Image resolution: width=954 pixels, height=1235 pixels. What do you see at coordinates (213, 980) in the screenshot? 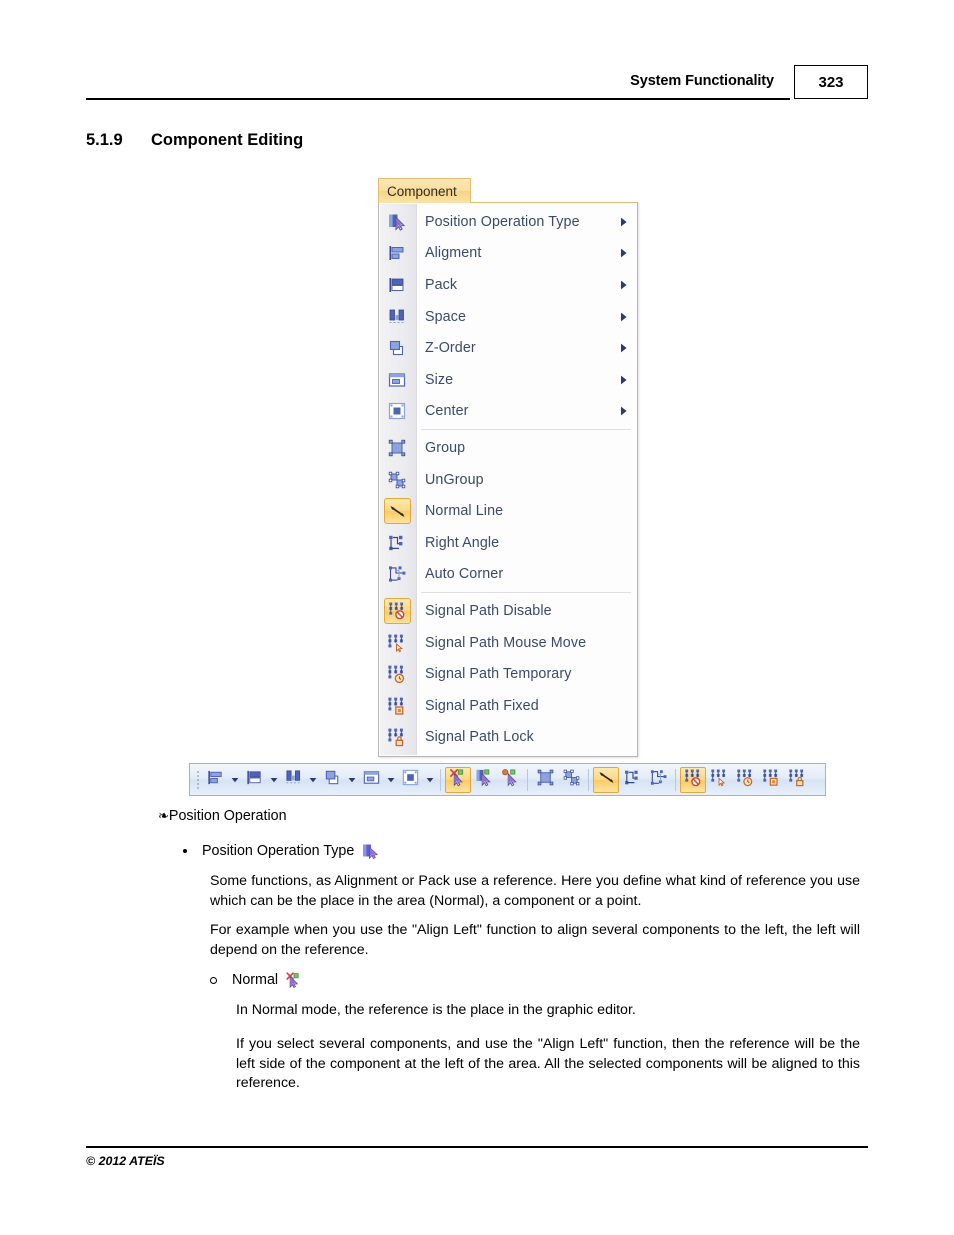
I see `circle-bullet-icon` at bounding box center [213, 980].